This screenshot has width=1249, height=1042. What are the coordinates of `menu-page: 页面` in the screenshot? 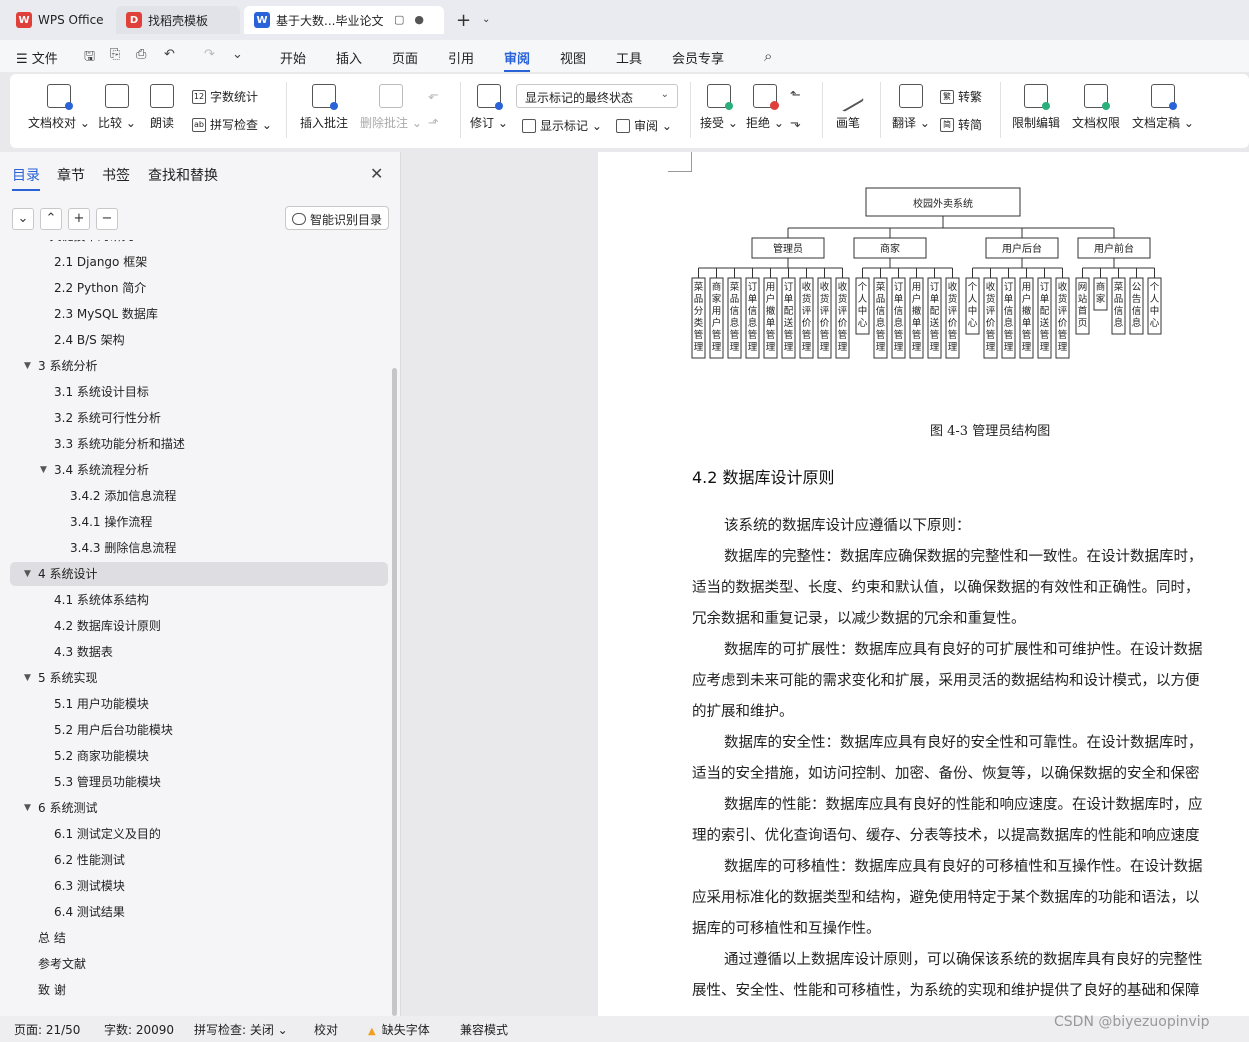 It's located at (405, 57).